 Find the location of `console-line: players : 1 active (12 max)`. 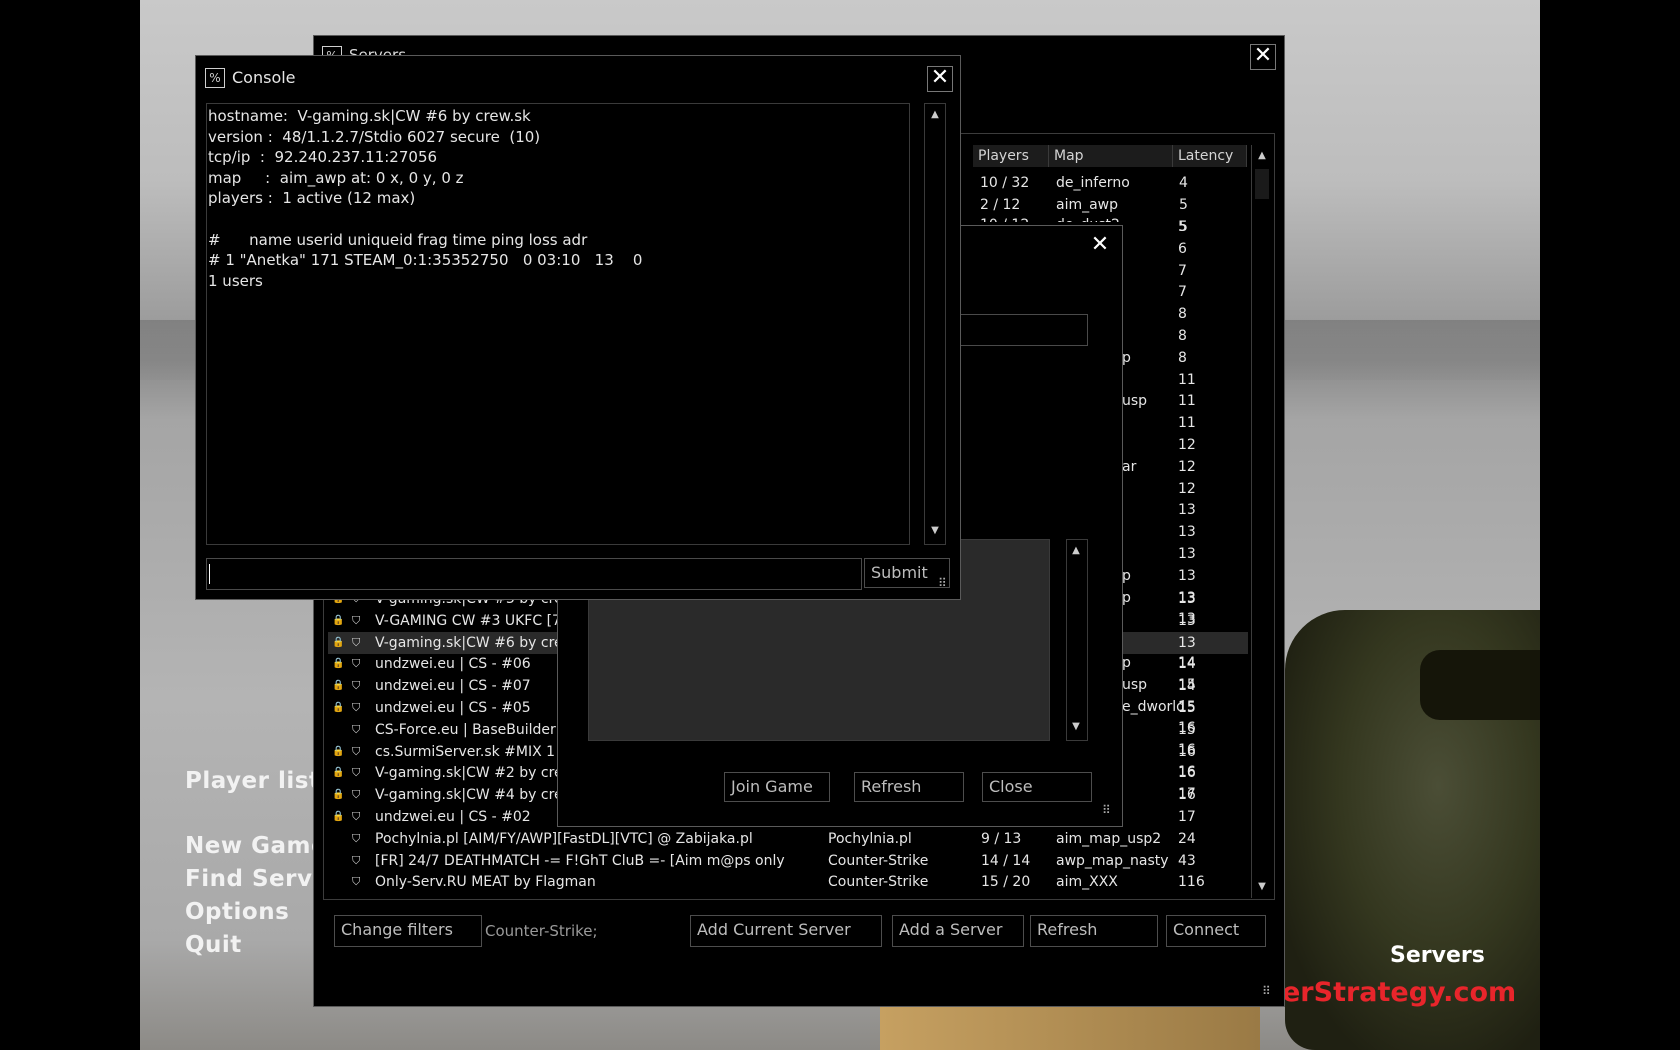

console-line: players : 1 active (12 max) is located at coordinates (312, 198).